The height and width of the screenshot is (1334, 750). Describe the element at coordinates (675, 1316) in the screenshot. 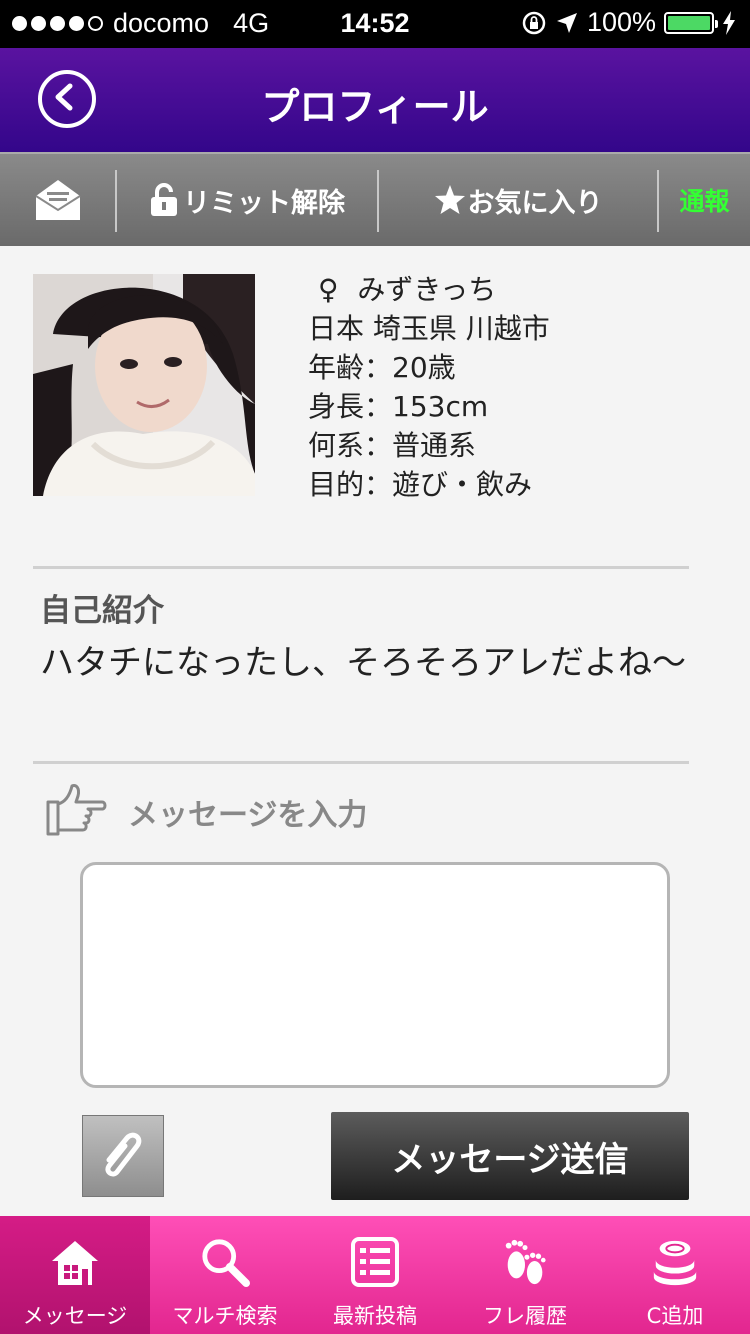

I see `tab-label: C追加` at that location.